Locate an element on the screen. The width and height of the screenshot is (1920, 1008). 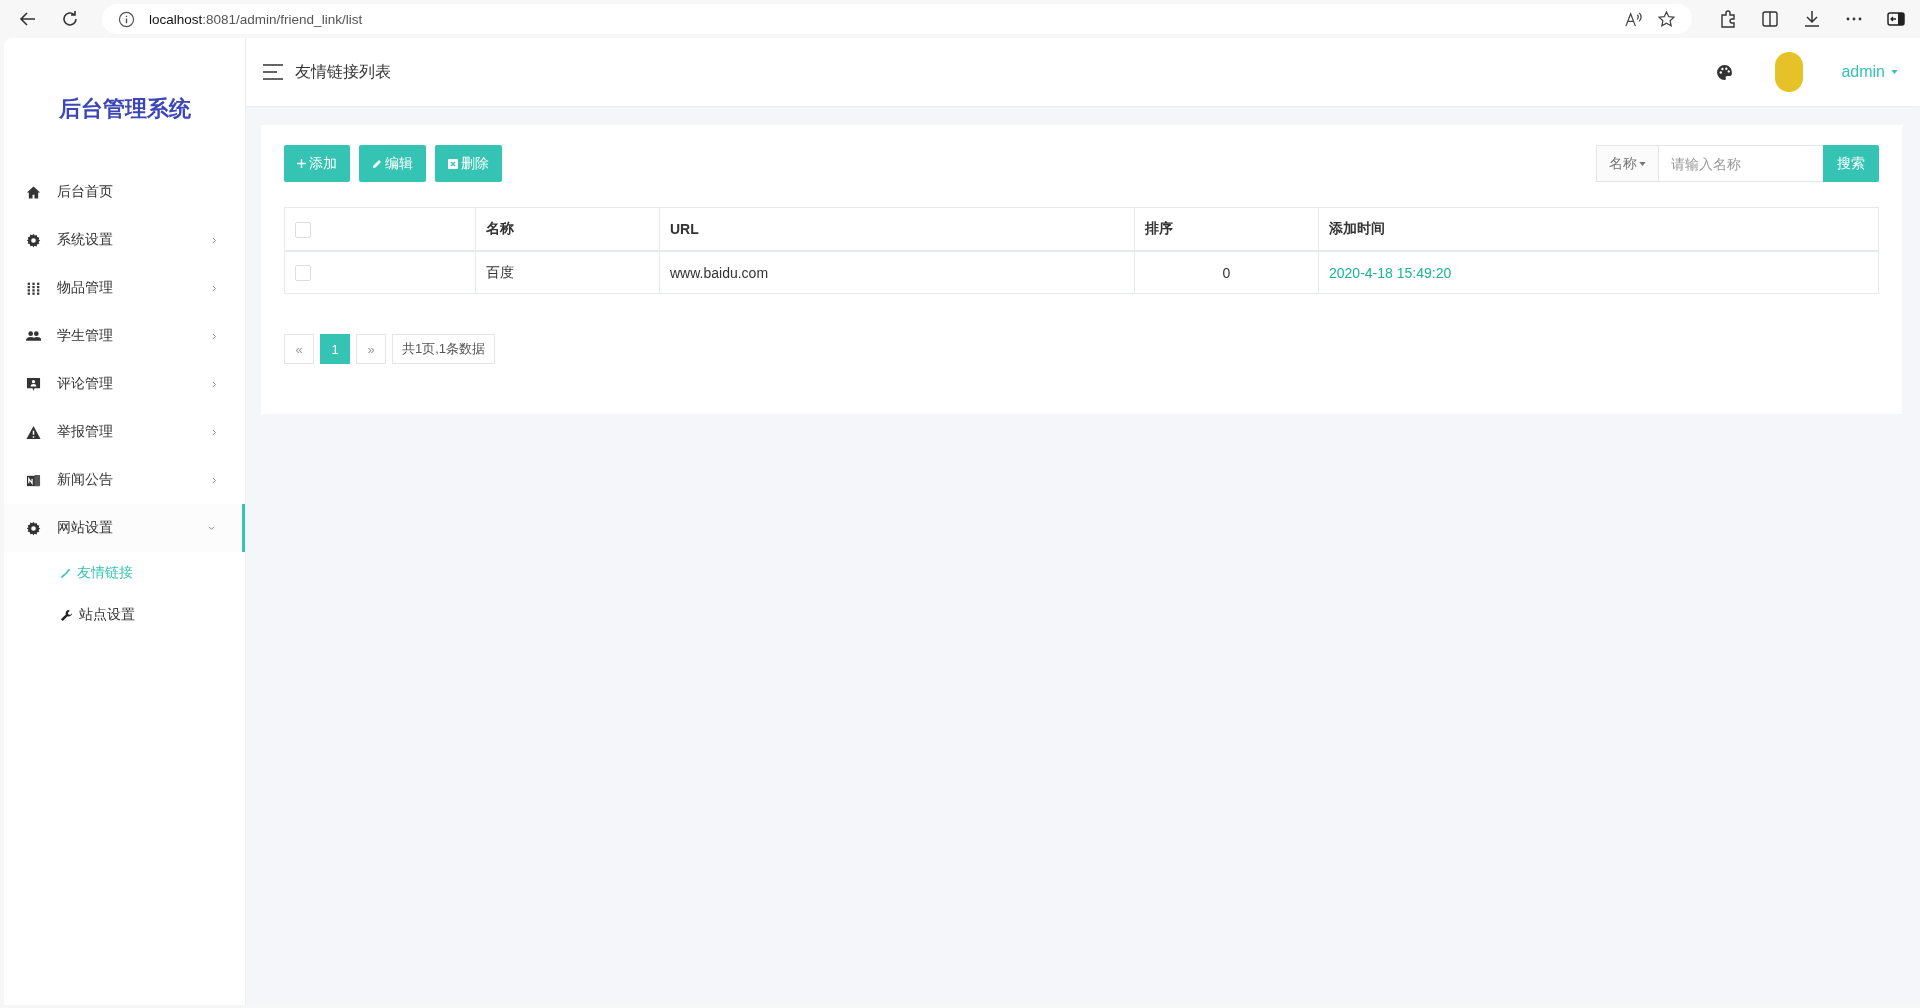
page-title: 友情链接列表 is located at coordinates (343, 71).